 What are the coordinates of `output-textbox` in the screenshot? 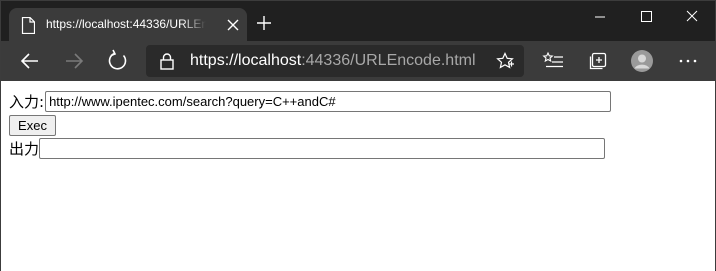 It's located at (322, 148).